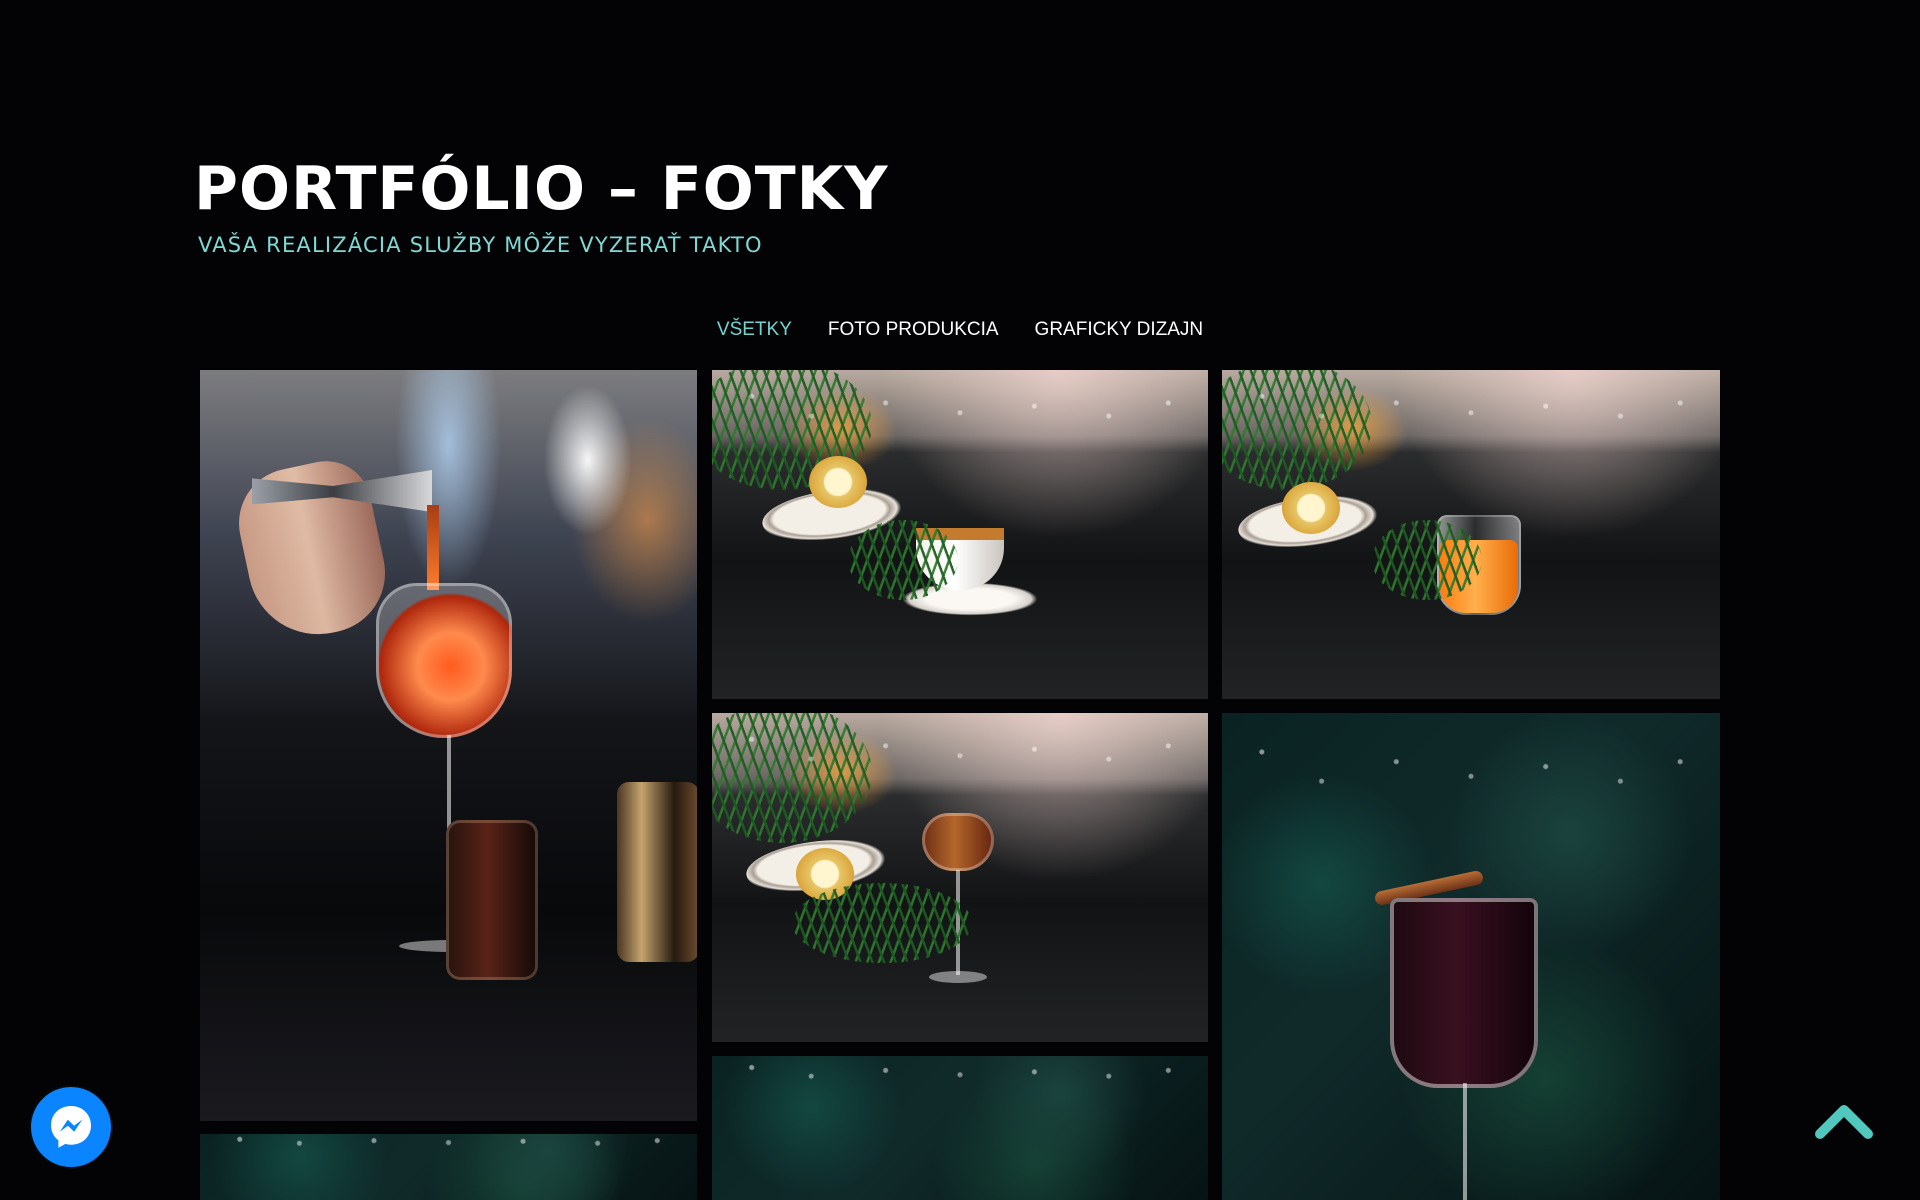 This screenshot has width=1920, height=1200. What do you see at coordinates (657, 872) in the screenshot?
I see `shaker-tin-detail` at bounding box center [657, 872].